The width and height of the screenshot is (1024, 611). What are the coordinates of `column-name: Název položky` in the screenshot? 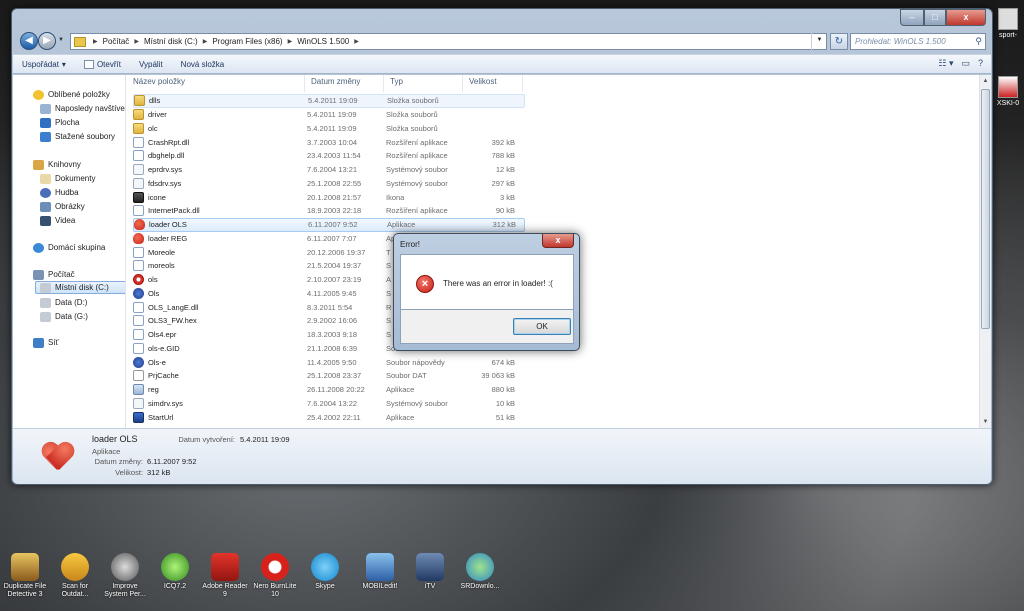 It's located at (216, 83).